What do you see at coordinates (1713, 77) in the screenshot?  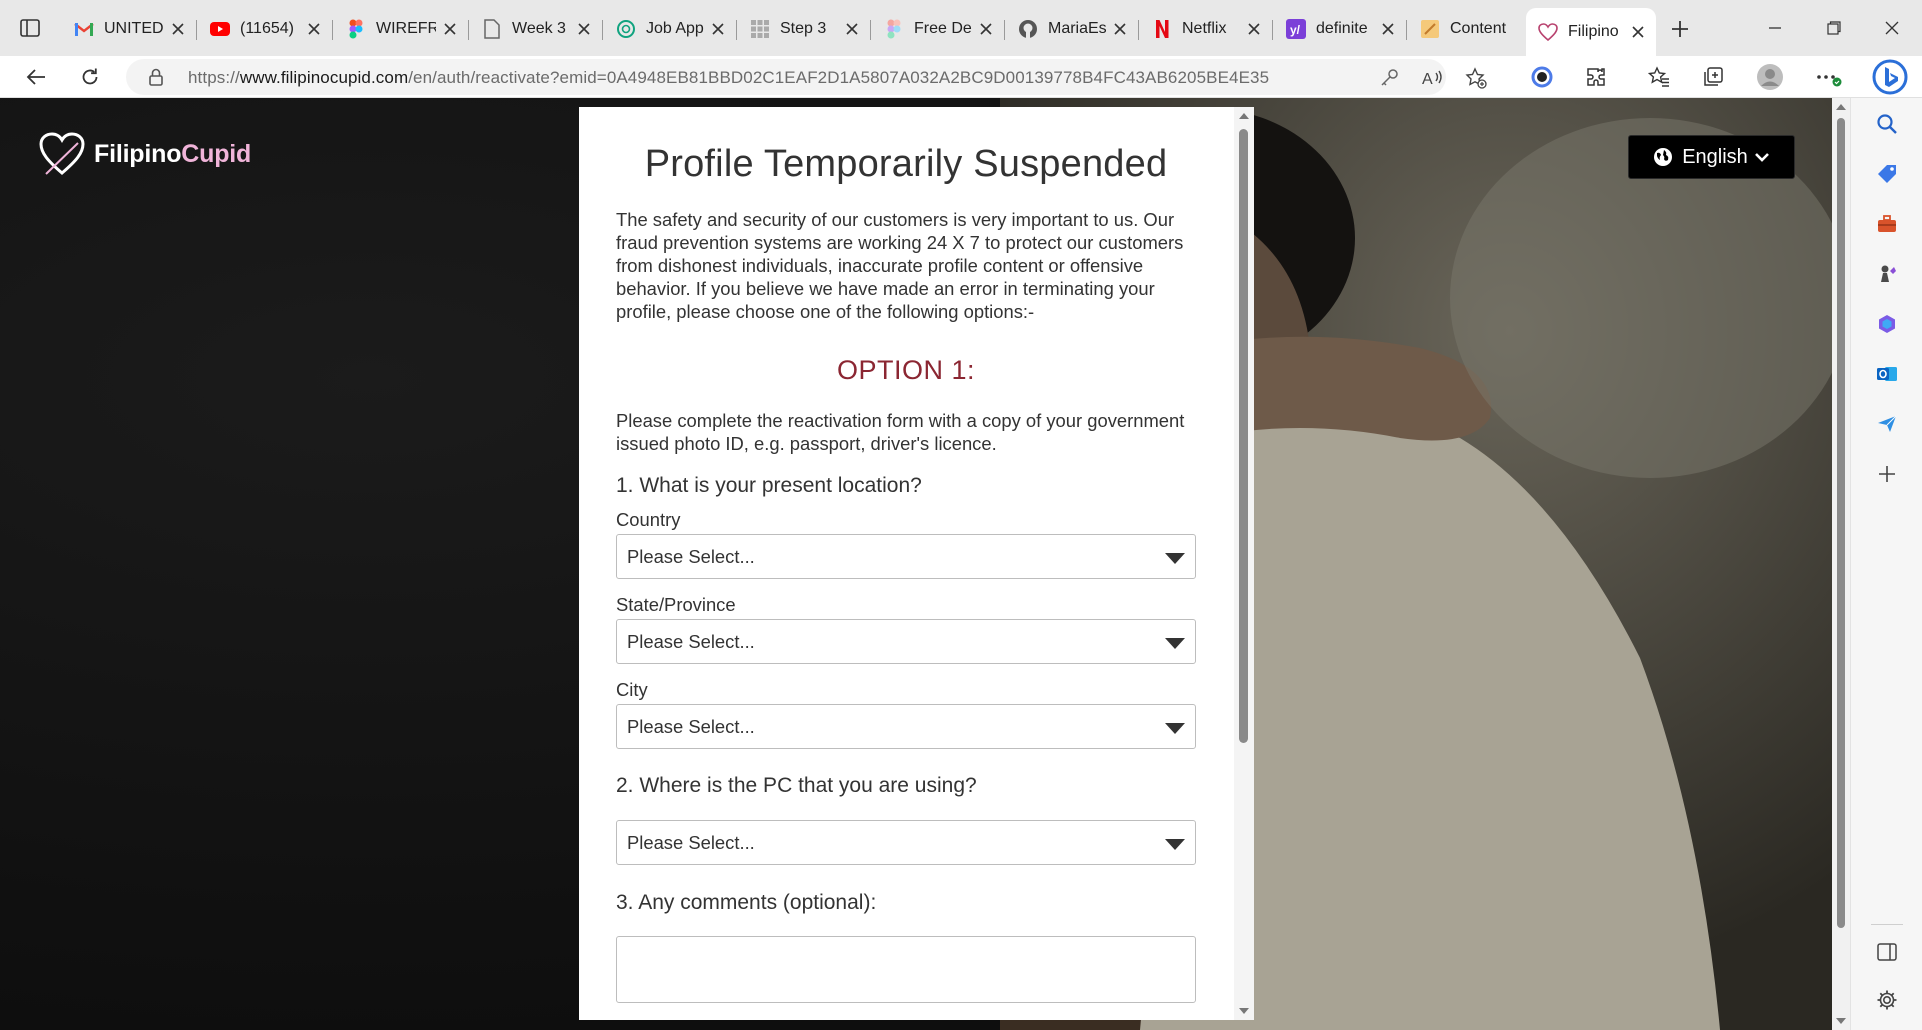 I see `collections-icon` at bounding box center [1713, 77].